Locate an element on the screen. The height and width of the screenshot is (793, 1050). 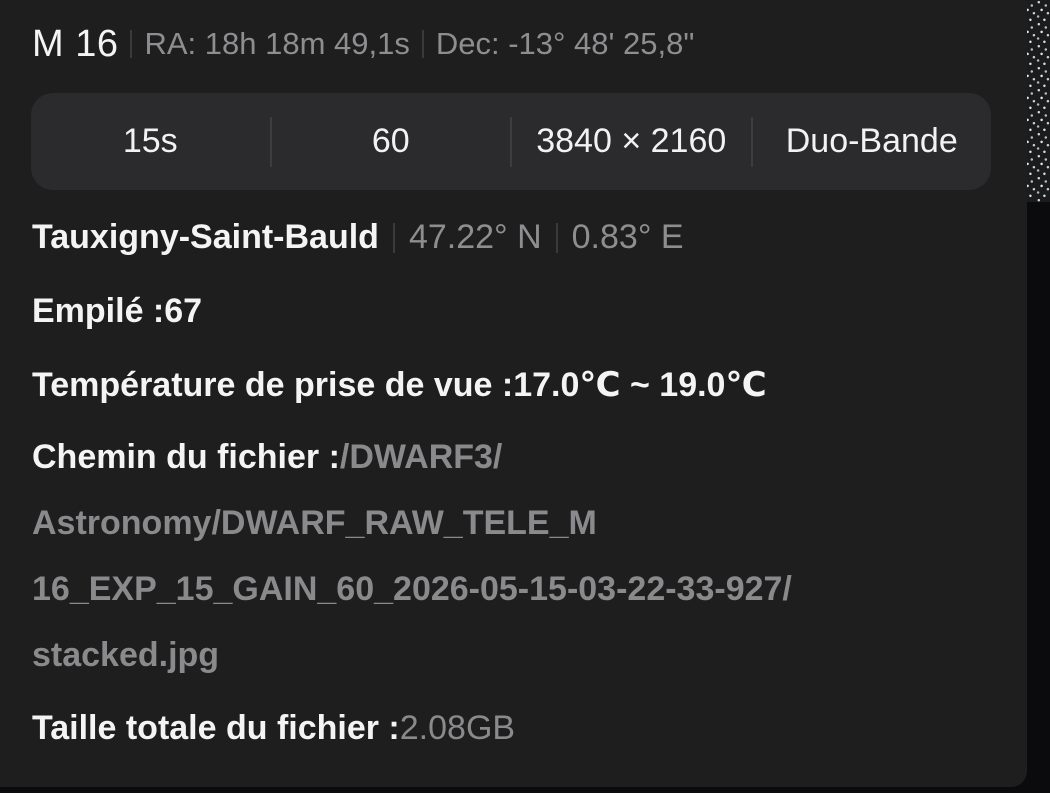
object-name: M 16 is located at coordinates (75, 43).